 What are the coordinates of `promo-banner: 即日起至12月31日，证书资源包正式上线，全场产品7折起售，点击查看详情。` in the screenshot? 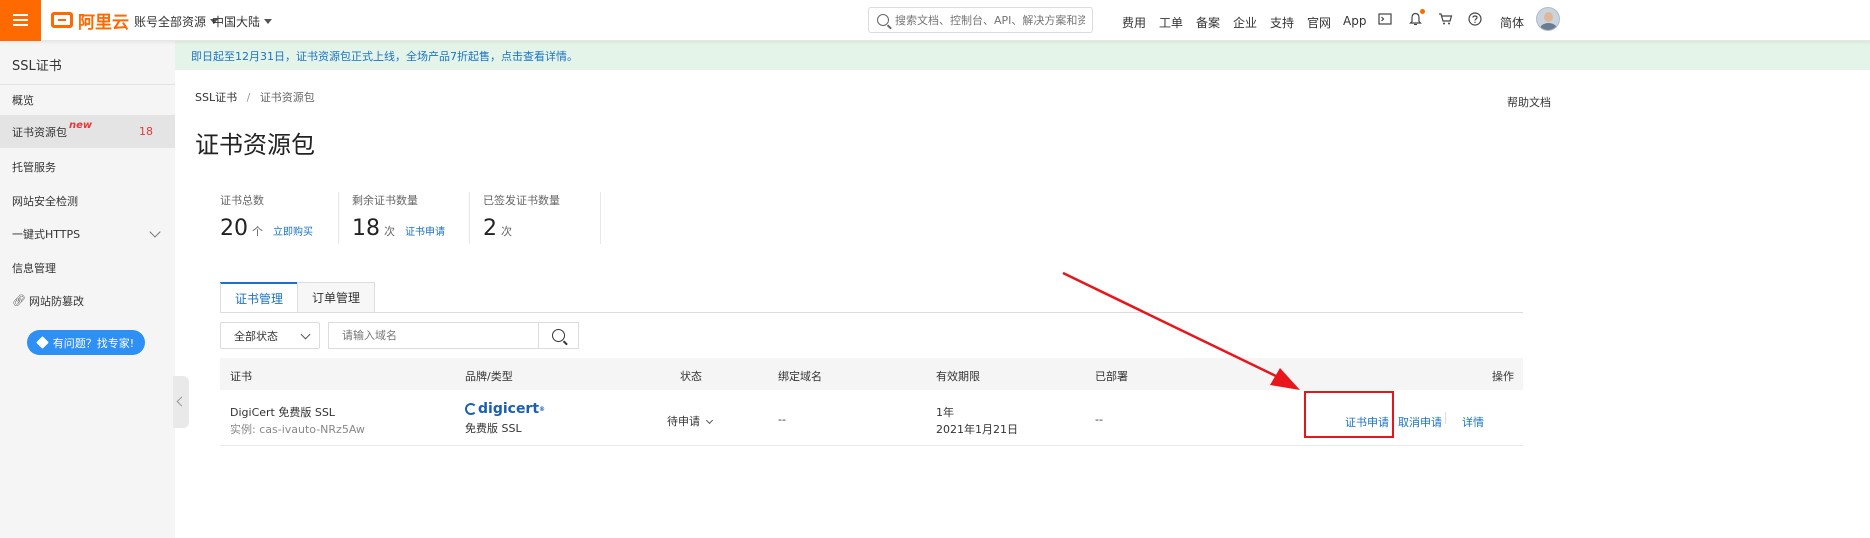 It's located at (1022, 55).